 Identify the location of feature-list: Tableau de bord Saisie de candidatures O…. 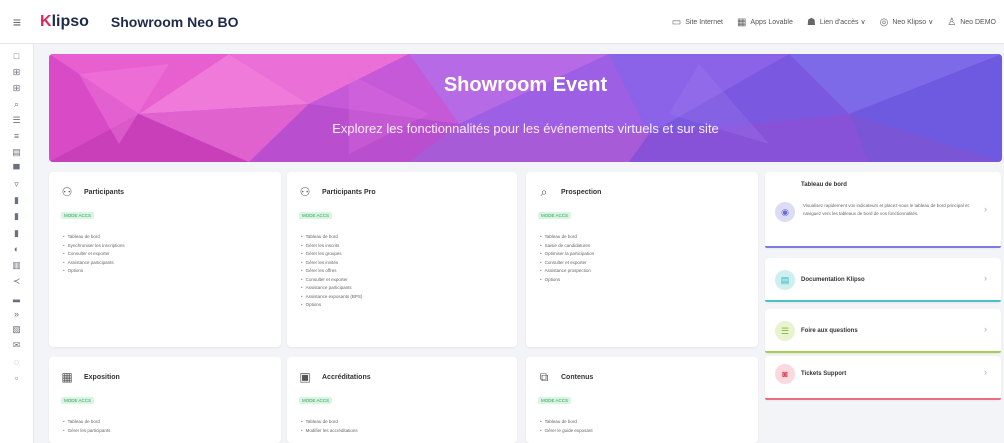
(567, 259).